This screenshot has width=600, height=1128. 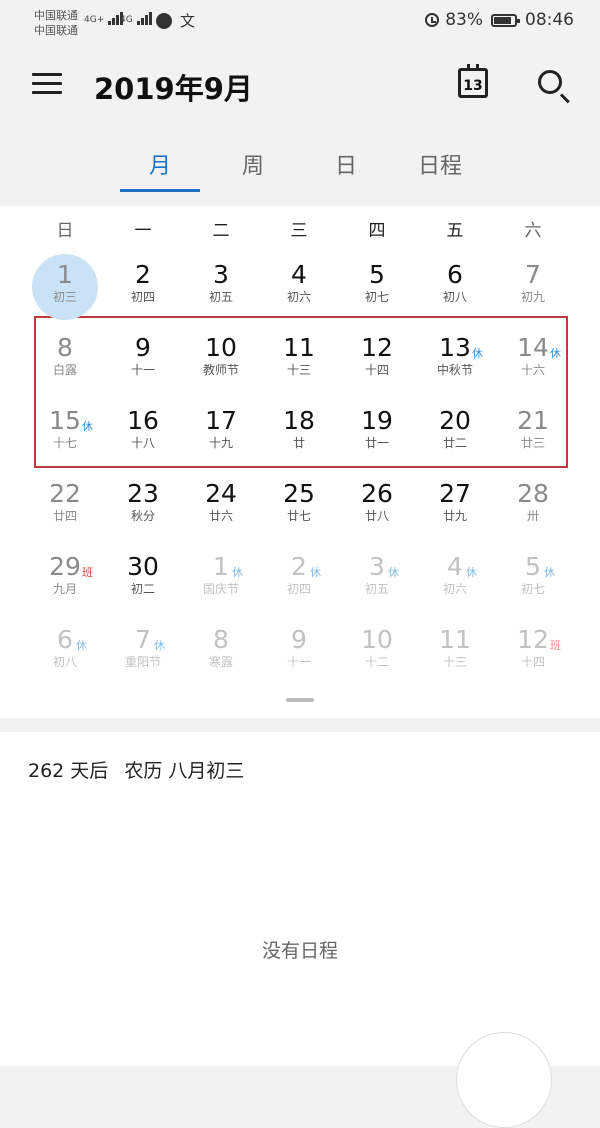 I want to click on day-number: 12, so click(x=377, y=347).